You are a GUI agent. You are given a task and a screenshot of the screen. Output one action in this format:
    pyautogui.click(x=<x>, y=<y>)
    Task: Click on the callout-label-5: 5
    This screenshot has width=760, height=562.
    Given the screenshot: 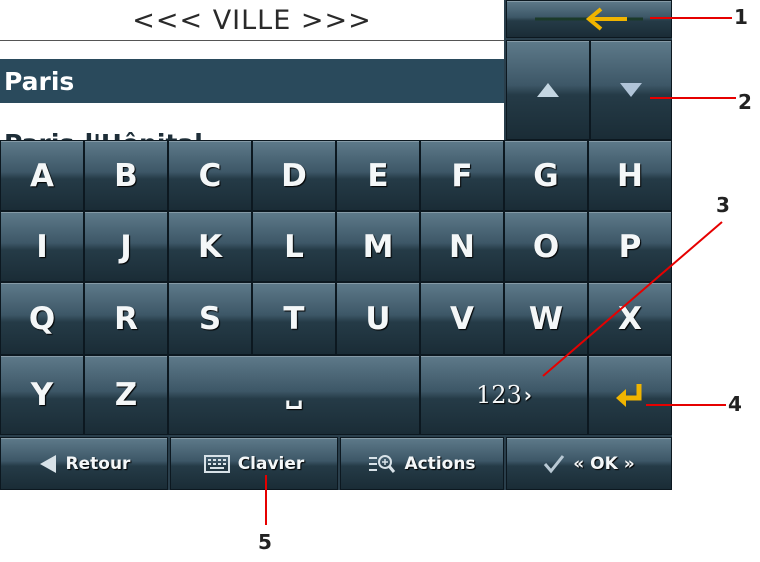 What is the action you would take?
    pyautogui.click(x=265, y=542)
    